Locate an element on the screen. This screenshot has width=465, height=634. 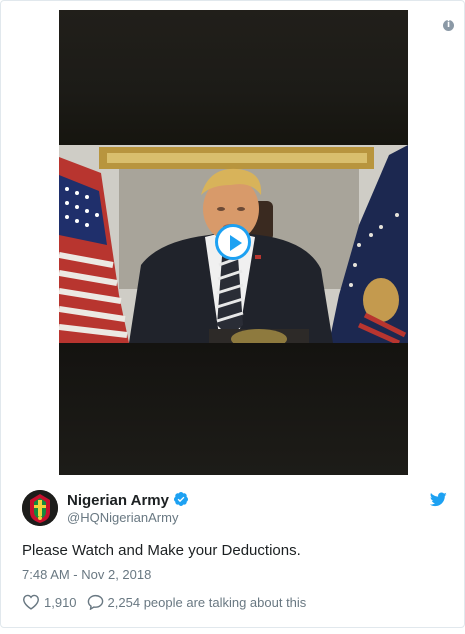
heart-icon is located at coordinates (31, 602).